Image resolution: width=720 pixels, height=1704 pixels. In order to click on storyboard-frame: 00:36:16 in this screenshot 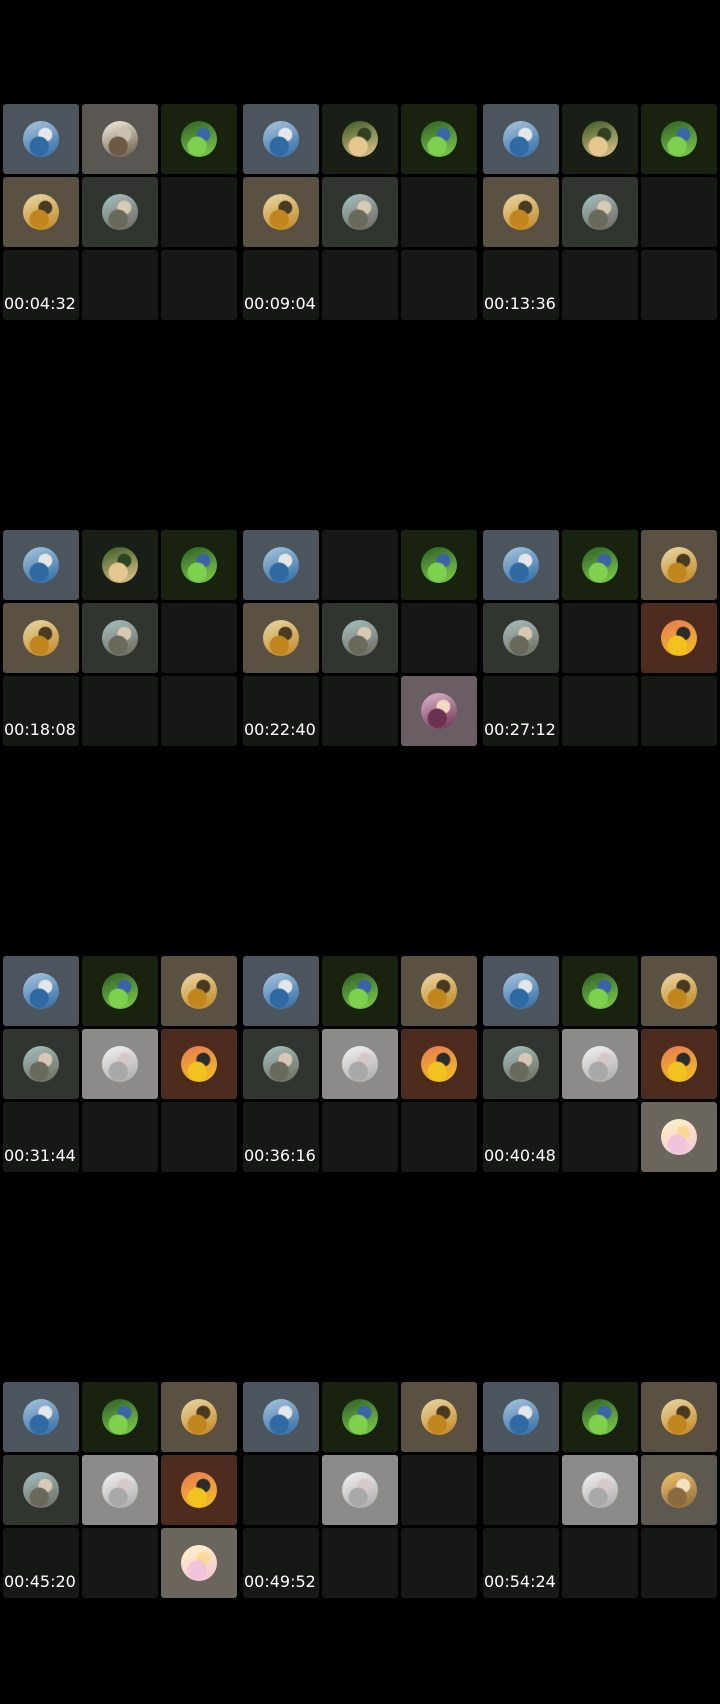, I will do `click(360, 1065)`.